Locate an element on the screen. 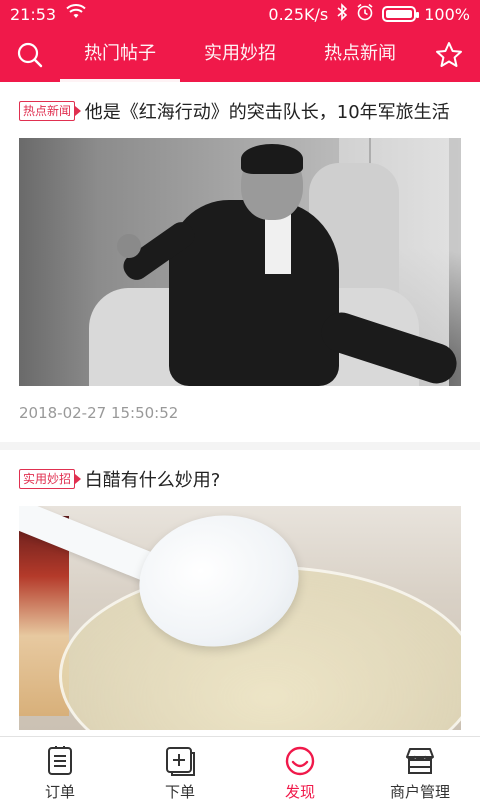 The image size is (480, 800). nav-orders: 订单 is located at coordinates (60, 768).